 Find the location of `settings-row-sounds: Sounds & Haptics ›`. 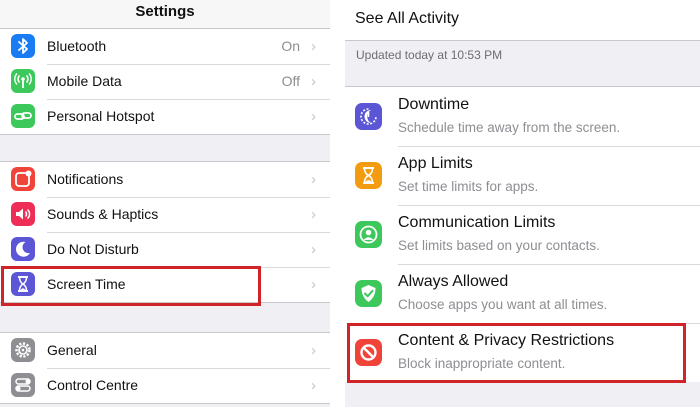

settings-row-sounds: Sounds & Haptics › is located at coordinates (165, 214).